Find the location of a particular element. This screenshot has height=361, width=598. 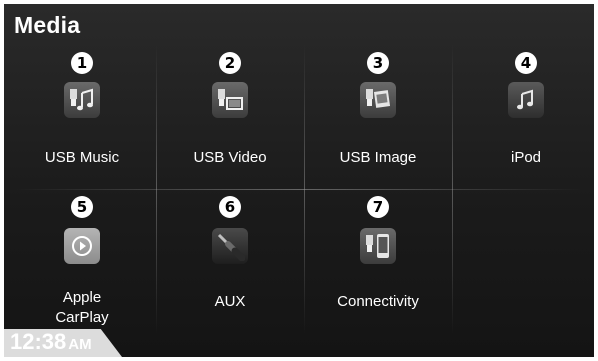

tile-label: iPod is located at coordinates (526, 157).